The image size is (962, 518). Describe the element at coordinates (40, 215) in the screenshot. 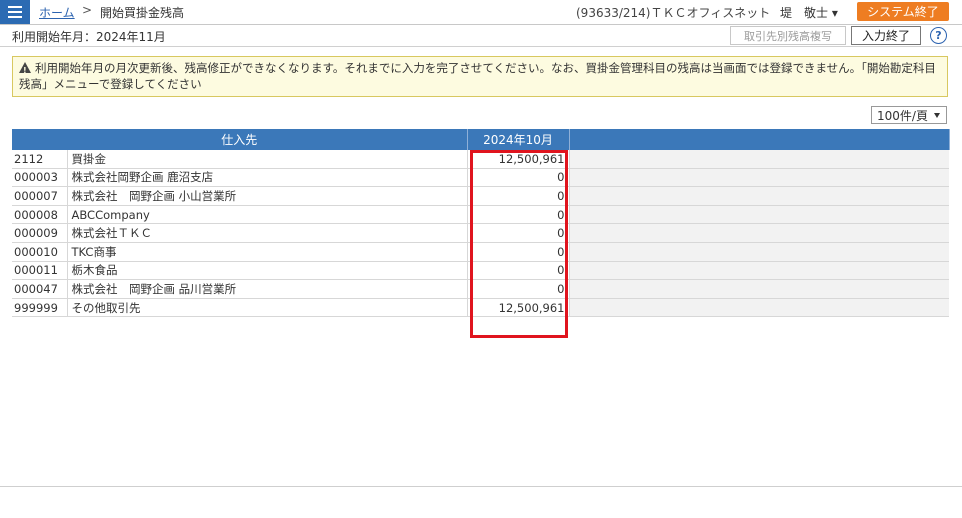

I see `supplier-code: 000008` at that location.